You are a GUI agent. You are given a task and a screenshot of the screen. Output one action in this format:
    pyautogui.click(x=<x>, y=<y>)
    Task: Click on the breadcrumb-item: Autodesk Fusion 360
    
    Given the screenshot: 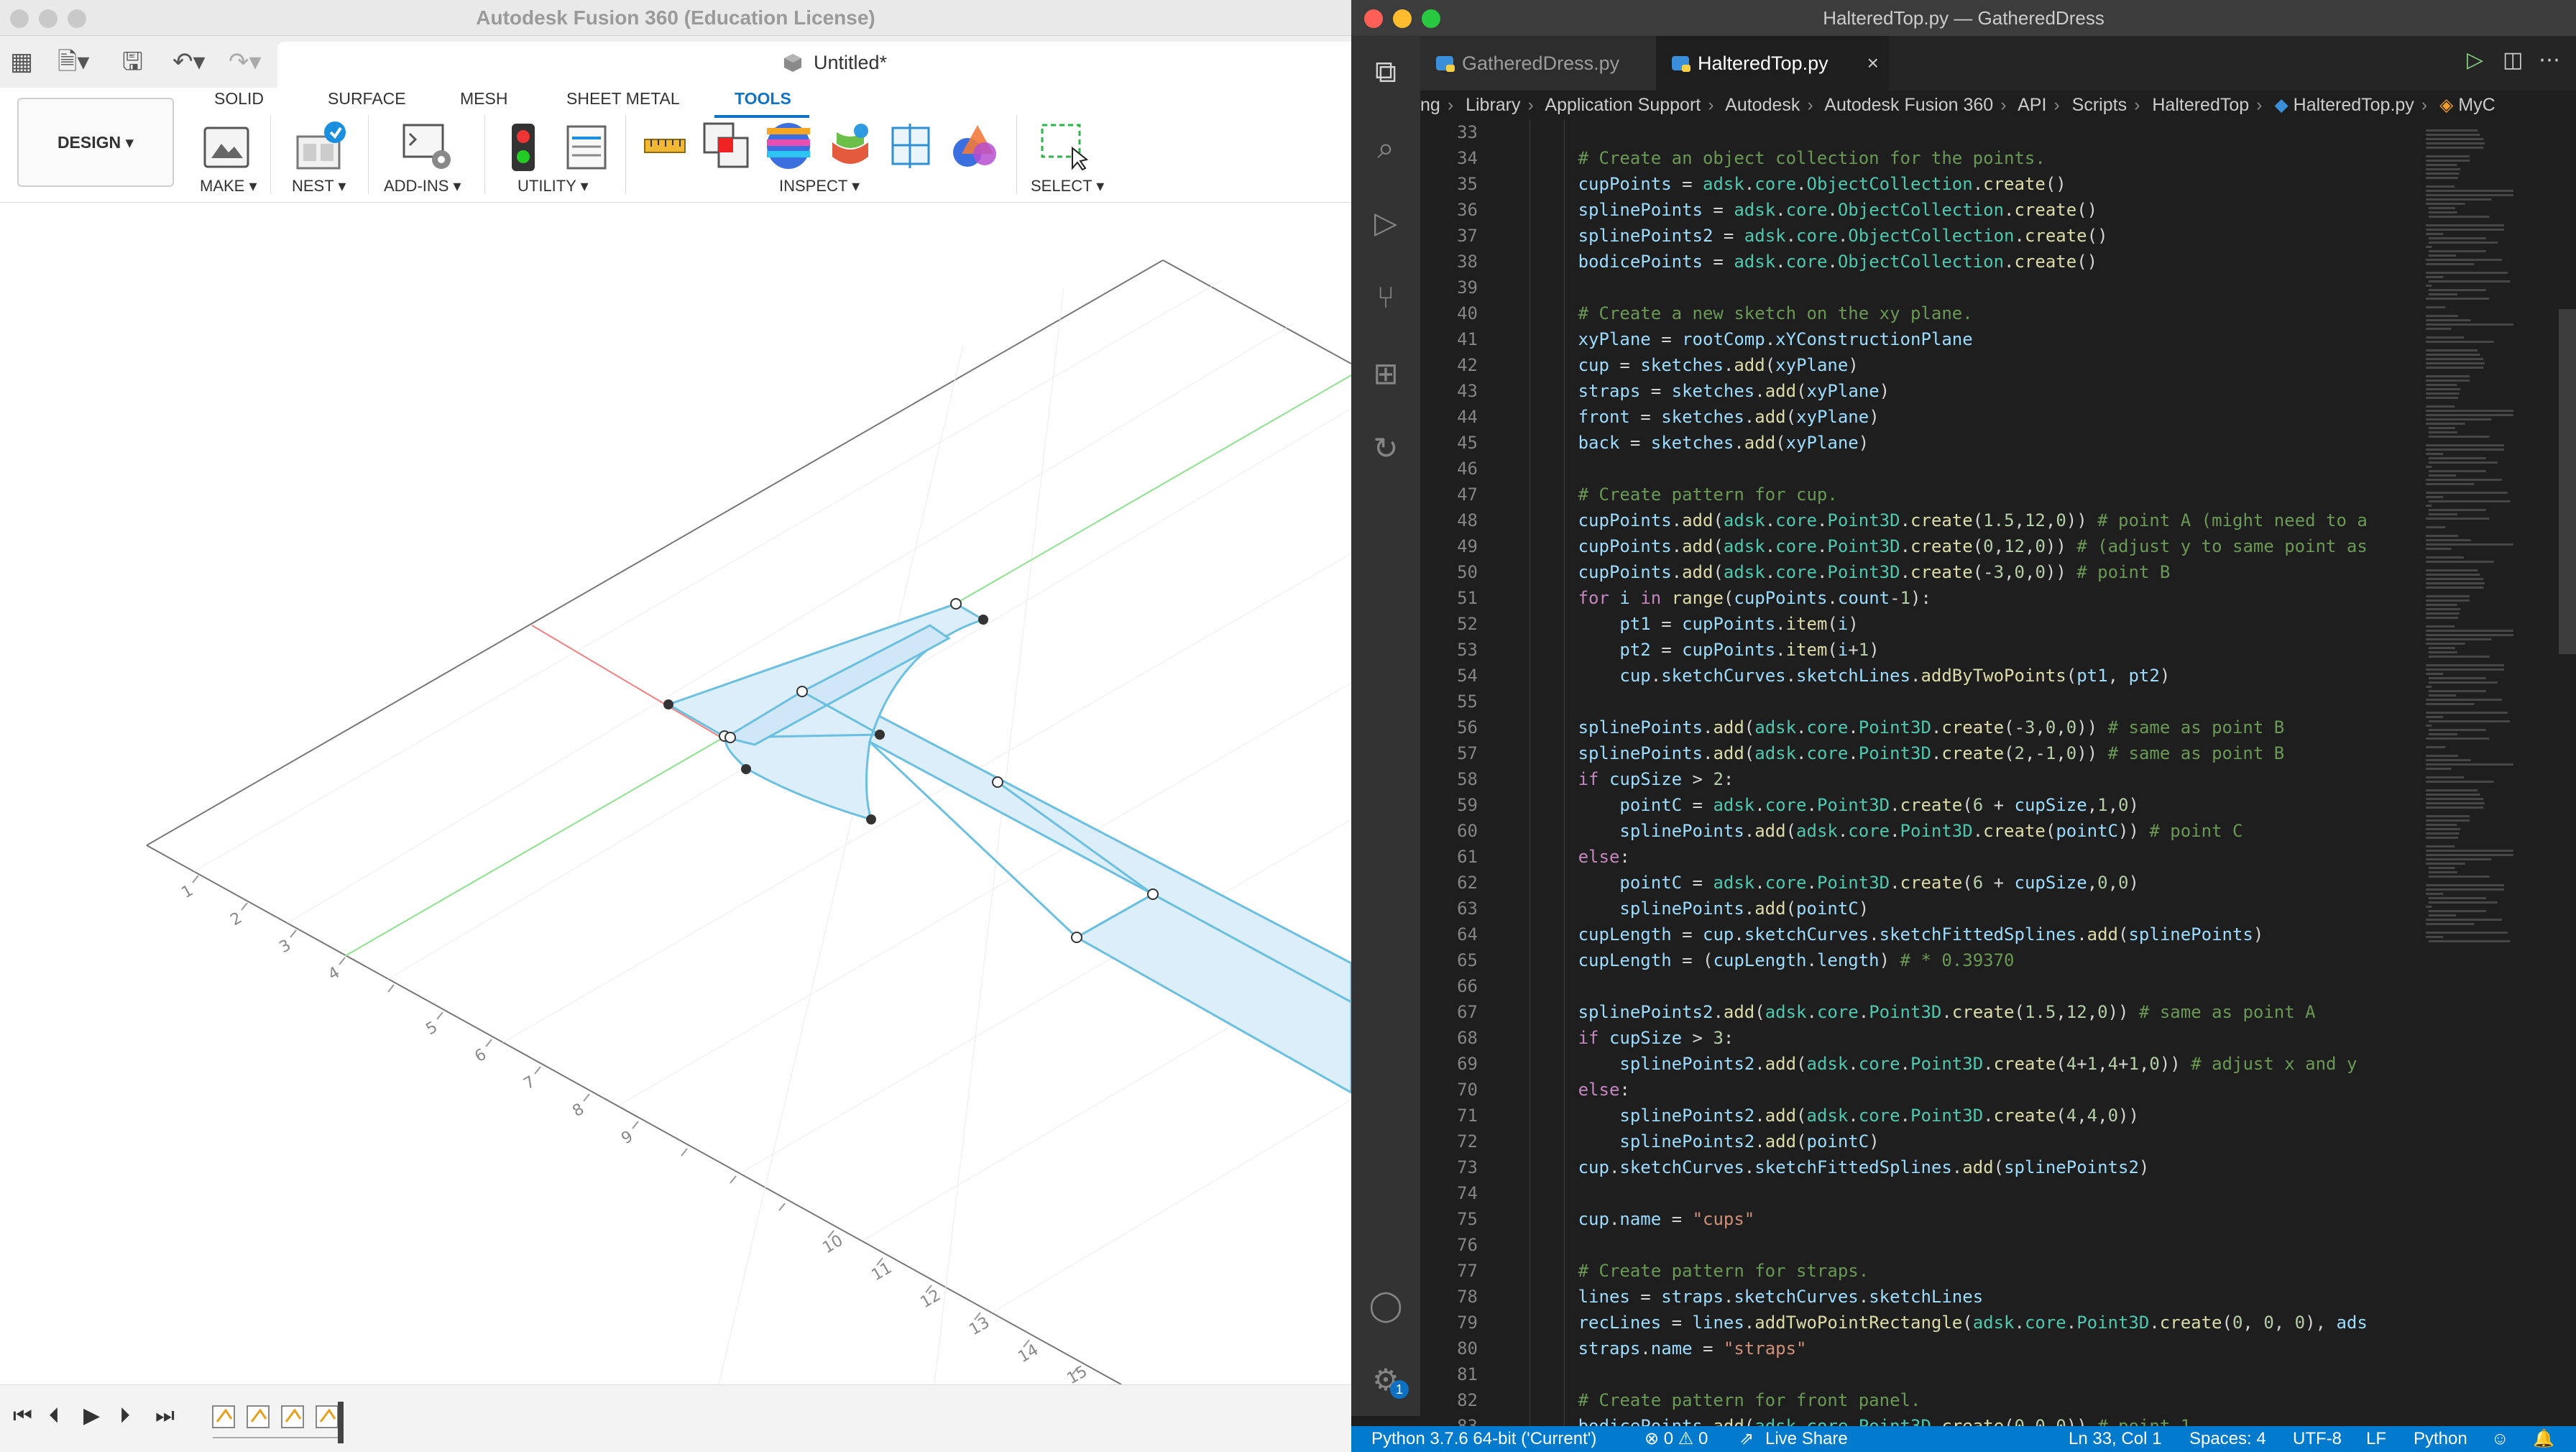 What is the action you would take?
    pyautogui.click(x=1908, y=105)
    